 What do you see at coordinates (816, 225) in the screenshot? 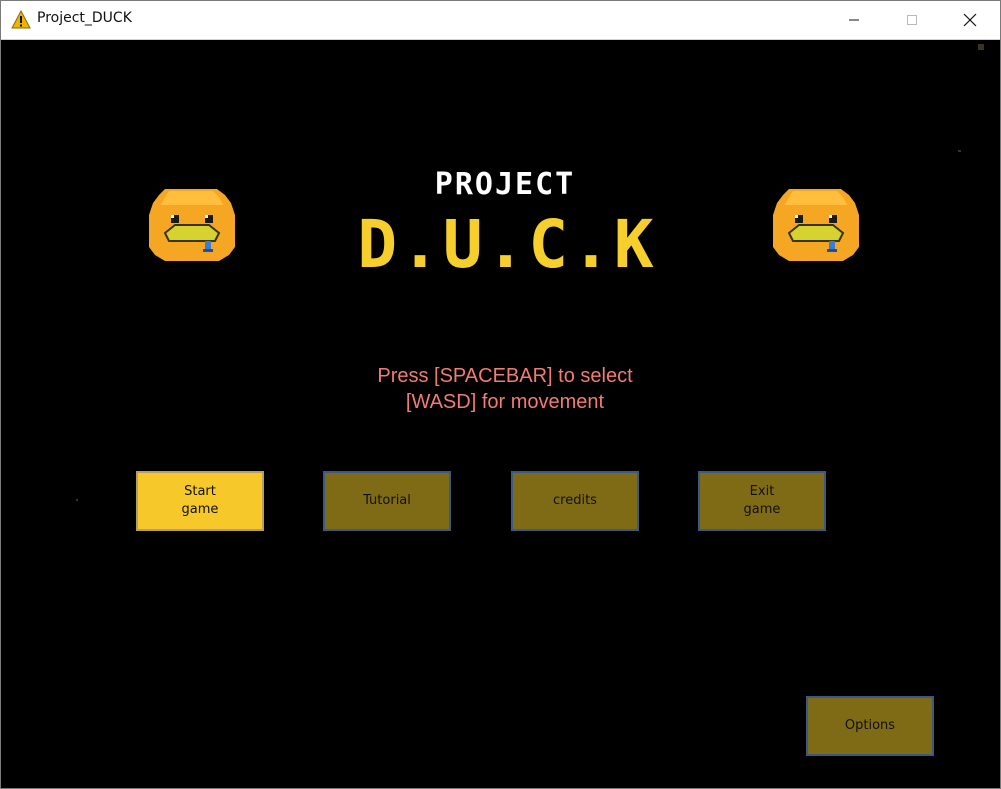
I see `duck-right-icon` at bounding box center [816, 225].